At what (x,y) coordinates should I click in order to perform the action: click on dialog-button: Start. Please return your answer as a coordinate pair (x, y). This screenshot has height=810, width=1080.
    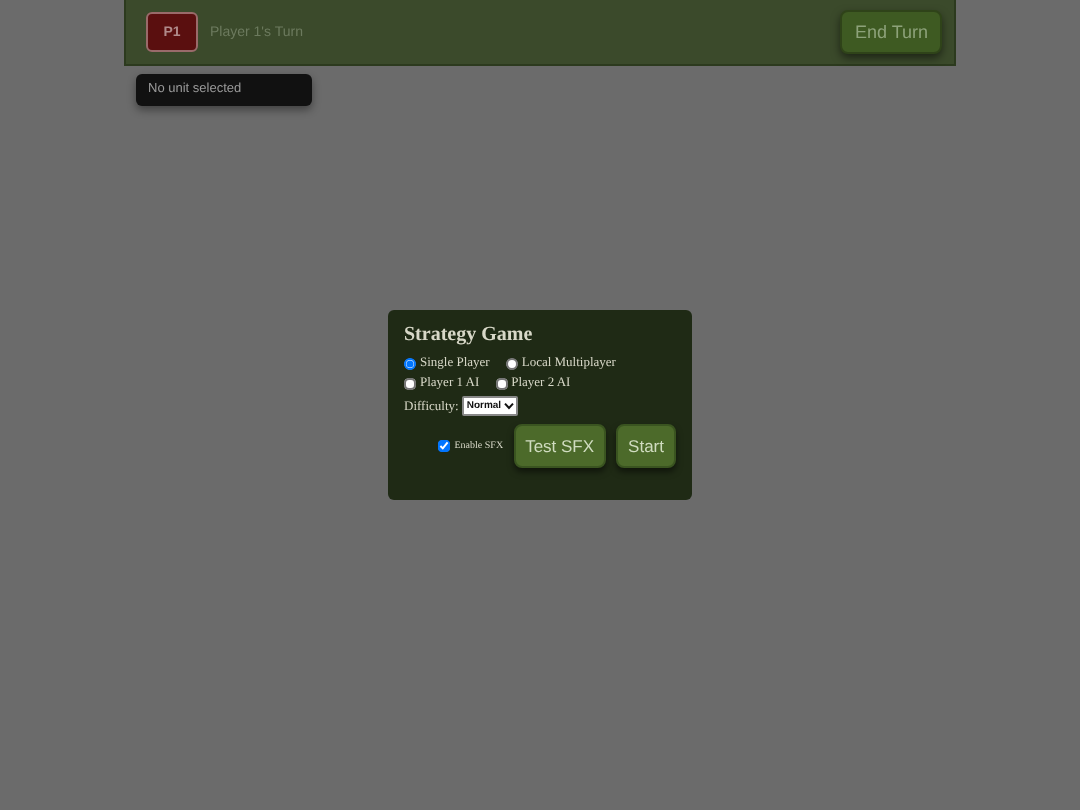
    Looking at the image, I should click on (646, 446).